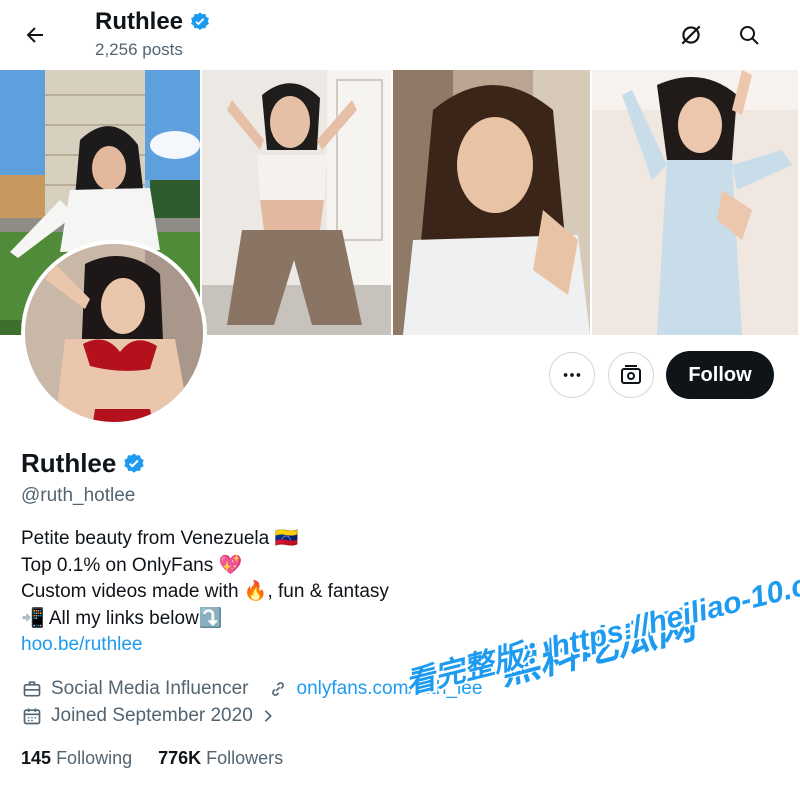 This screenshot has width=800, height=787. I want to click on bio-line: Top 0.1% on OnlyFans 💖, so click(132, 565).